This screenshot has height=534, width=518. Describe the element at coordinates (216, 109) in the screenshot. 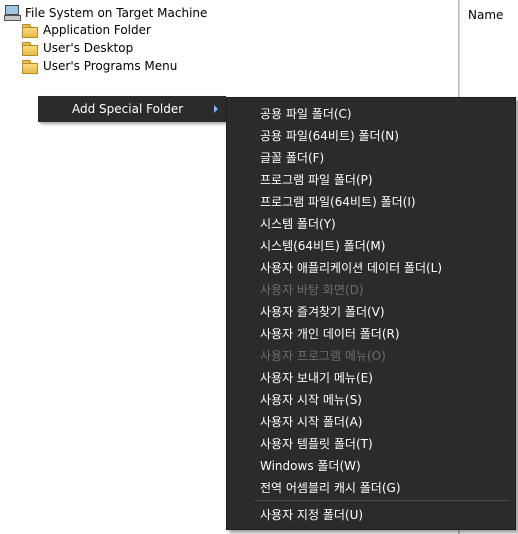

I see `submenu-arrow-icon` at that location.